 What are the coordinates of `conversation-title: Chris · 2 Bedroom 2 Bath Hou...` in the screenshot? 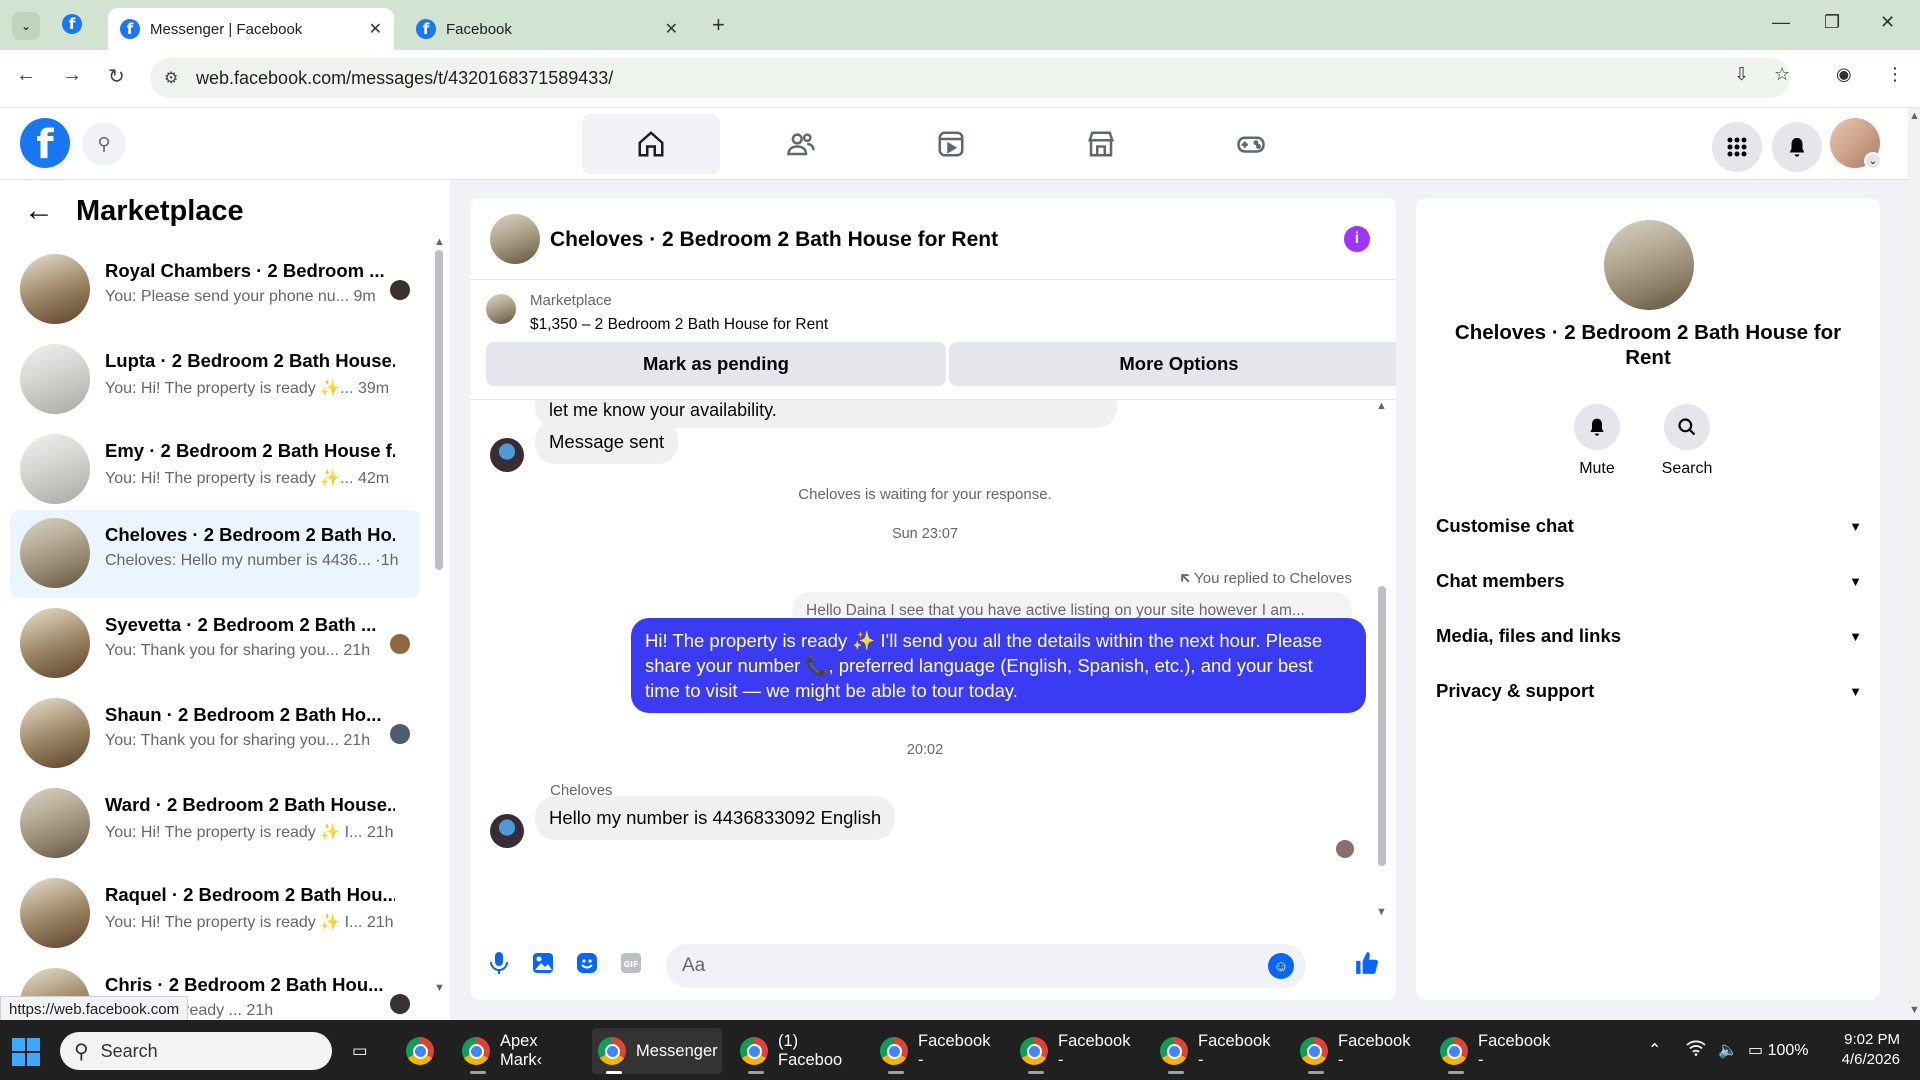 It's located at (244, 984).